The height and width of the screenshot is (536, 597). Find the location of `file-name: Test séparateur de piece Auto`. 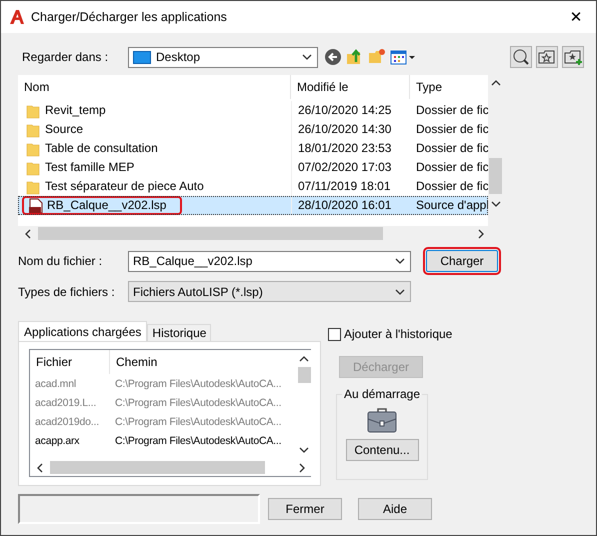

file-name: Test séparateur de piece Auto is located at coordinates (124, 186).